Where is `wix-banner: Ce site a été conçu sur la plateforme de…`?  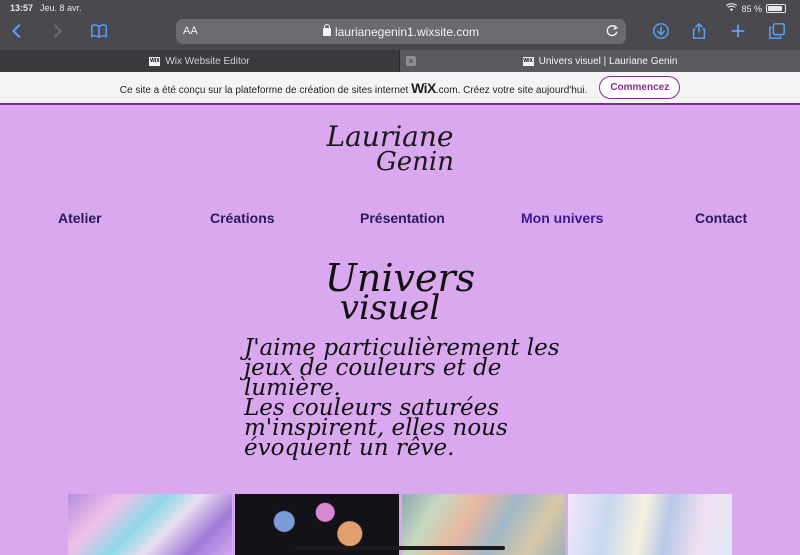 wix-banner: Ce site a été conçu sur la plateforme de… is located at coordinates (400, 88).